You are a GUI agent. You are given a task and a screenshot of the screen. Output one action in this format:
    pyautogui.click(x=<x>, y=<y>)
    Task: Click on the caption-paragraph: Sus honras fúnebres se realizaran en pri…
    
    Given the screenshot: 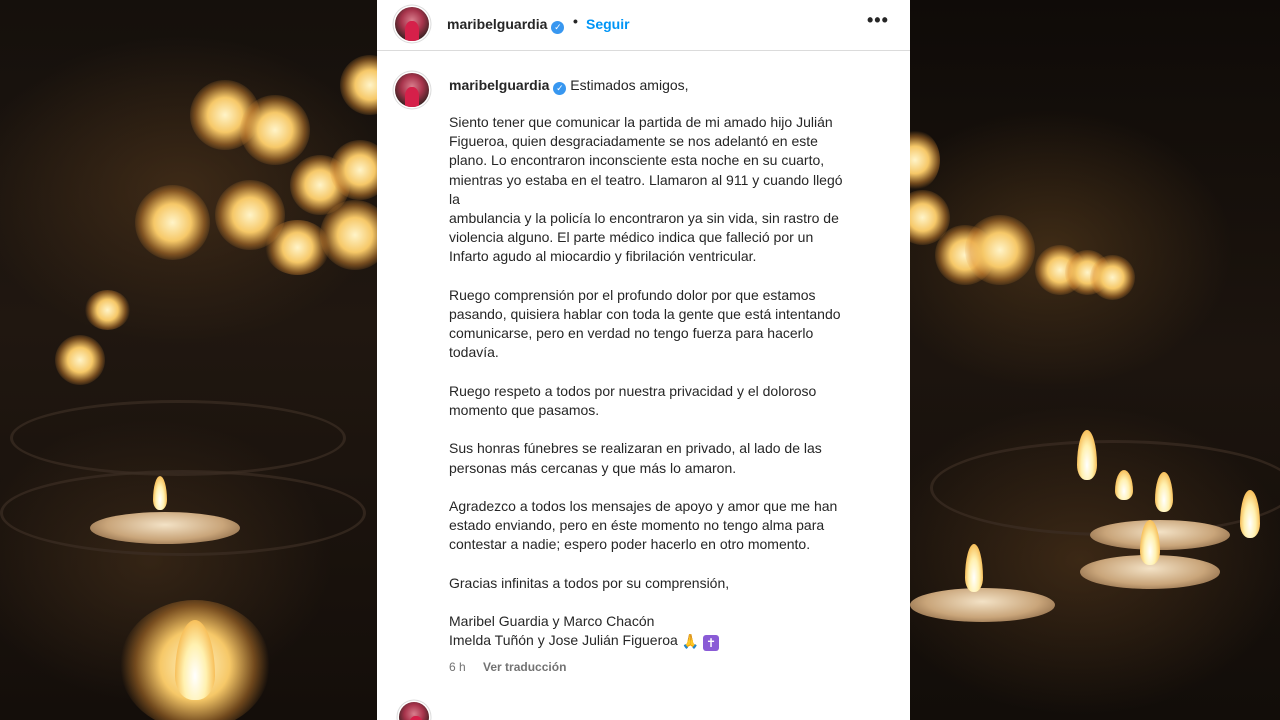 What is the action you would take?
    pyautogui.click(x=635, y=458)
    